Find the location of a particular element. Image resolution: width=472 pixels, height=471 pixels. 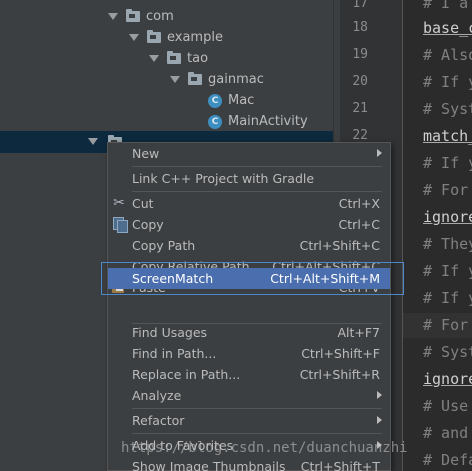

line-number: 20 is located at coordinates (360, 81).